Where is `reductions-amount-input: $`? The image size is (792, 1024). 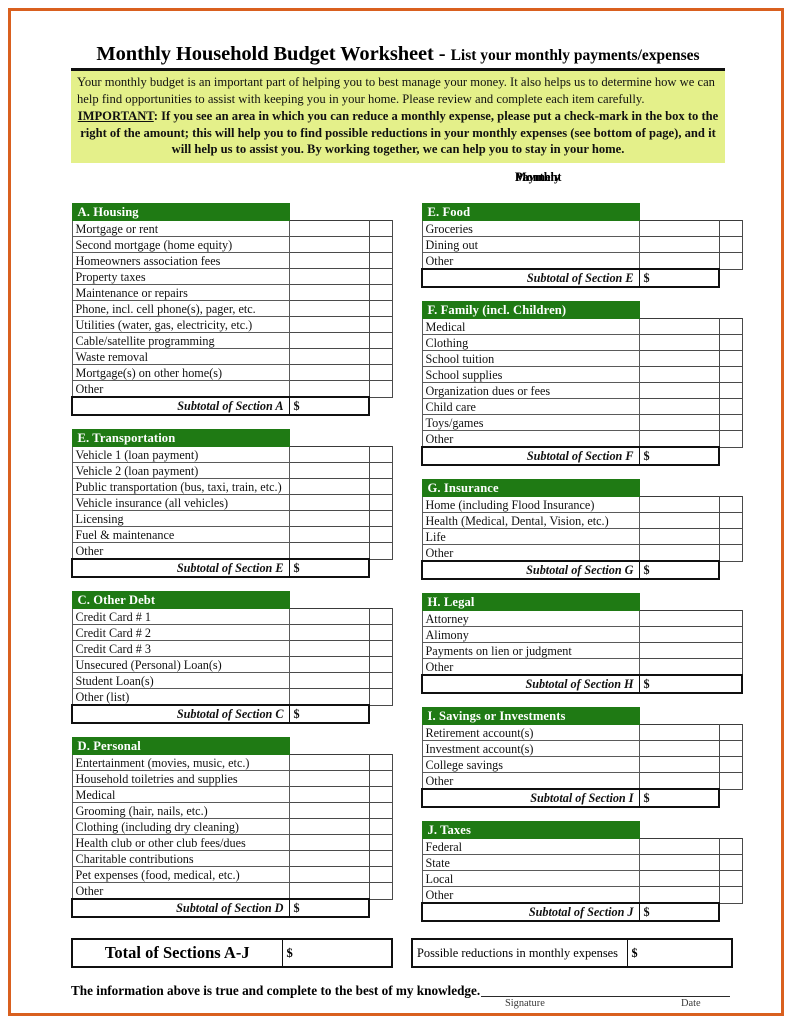 reductions-amount-input: $ is located at coordinates (679, 953).